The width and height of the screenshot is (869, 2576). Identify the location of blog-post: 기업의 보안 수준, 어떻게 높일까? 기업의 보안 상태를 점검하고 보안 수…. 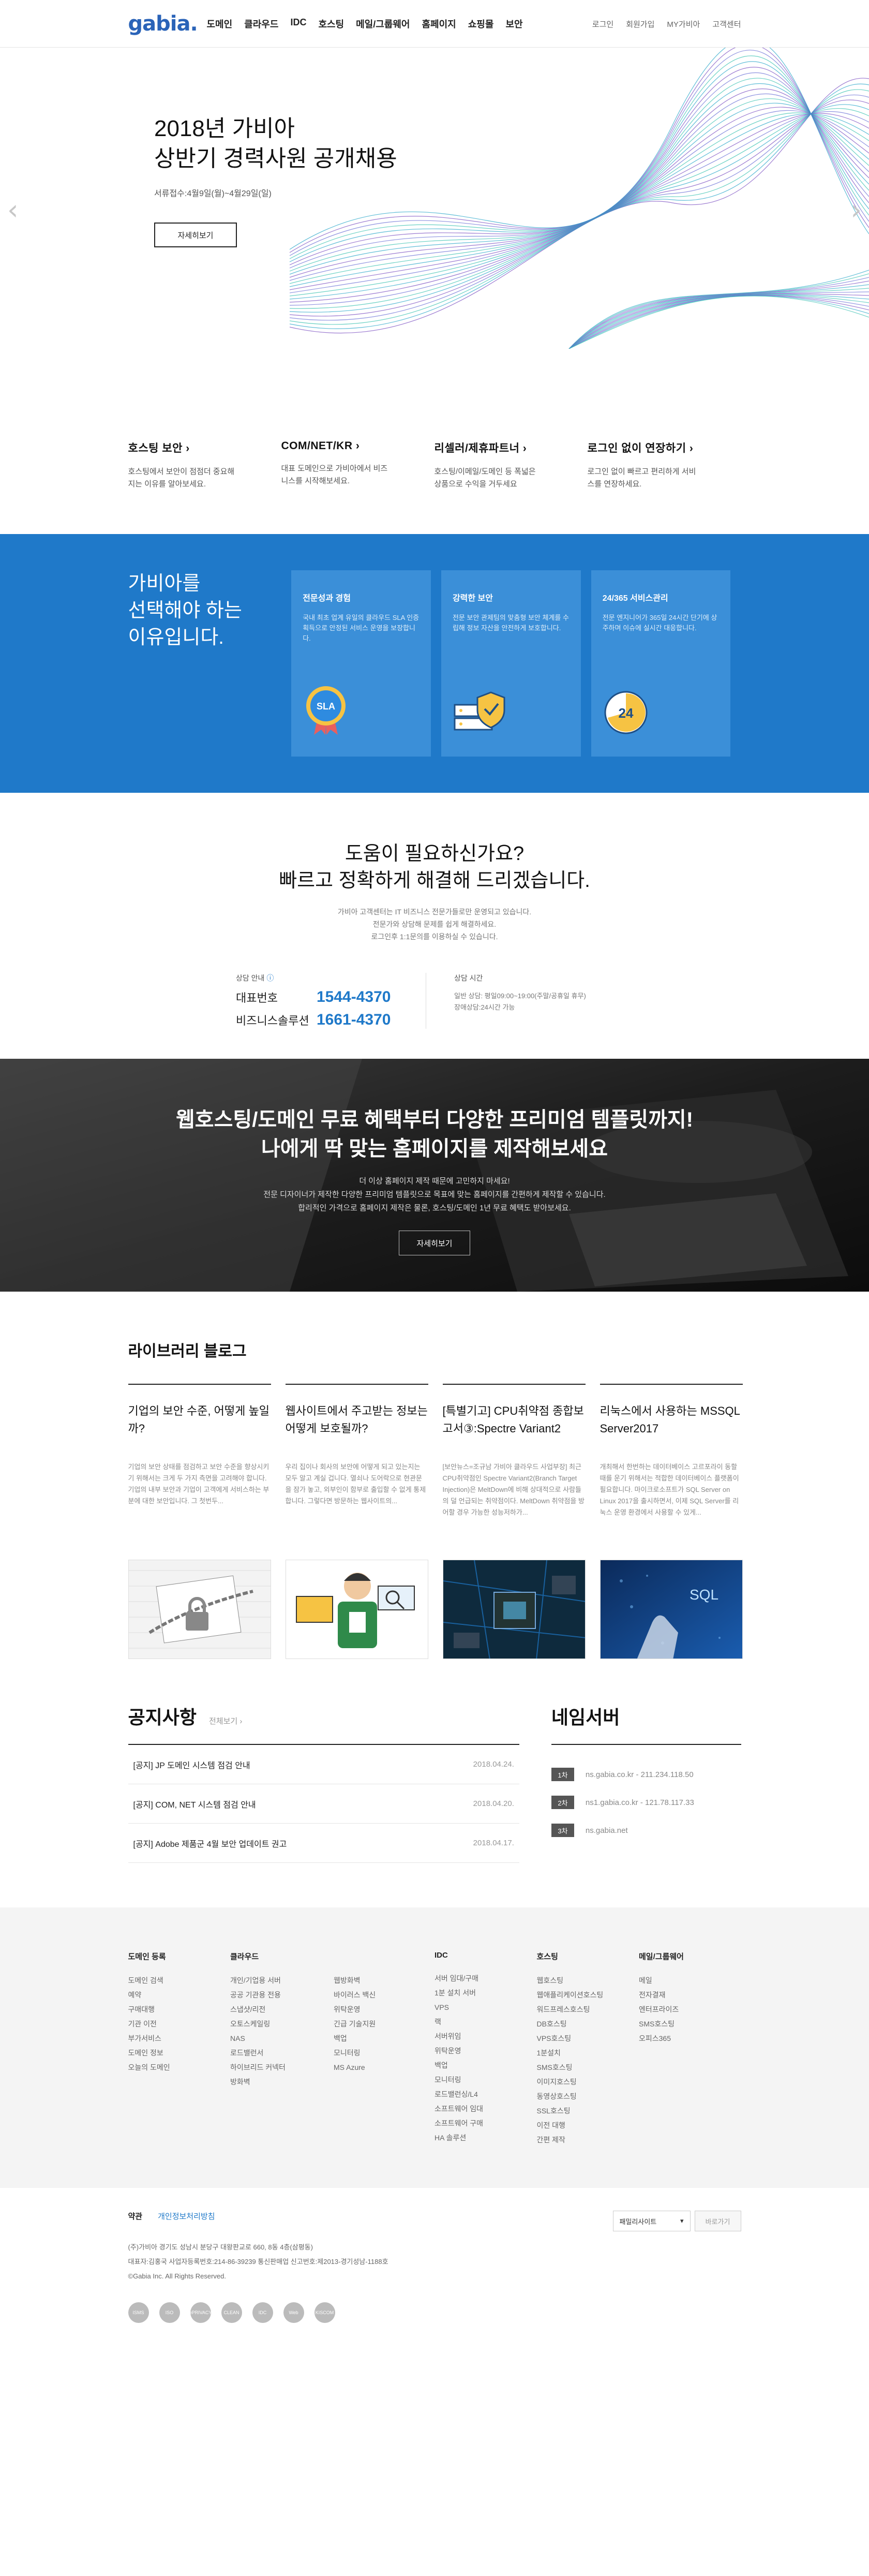
(199, 1521).